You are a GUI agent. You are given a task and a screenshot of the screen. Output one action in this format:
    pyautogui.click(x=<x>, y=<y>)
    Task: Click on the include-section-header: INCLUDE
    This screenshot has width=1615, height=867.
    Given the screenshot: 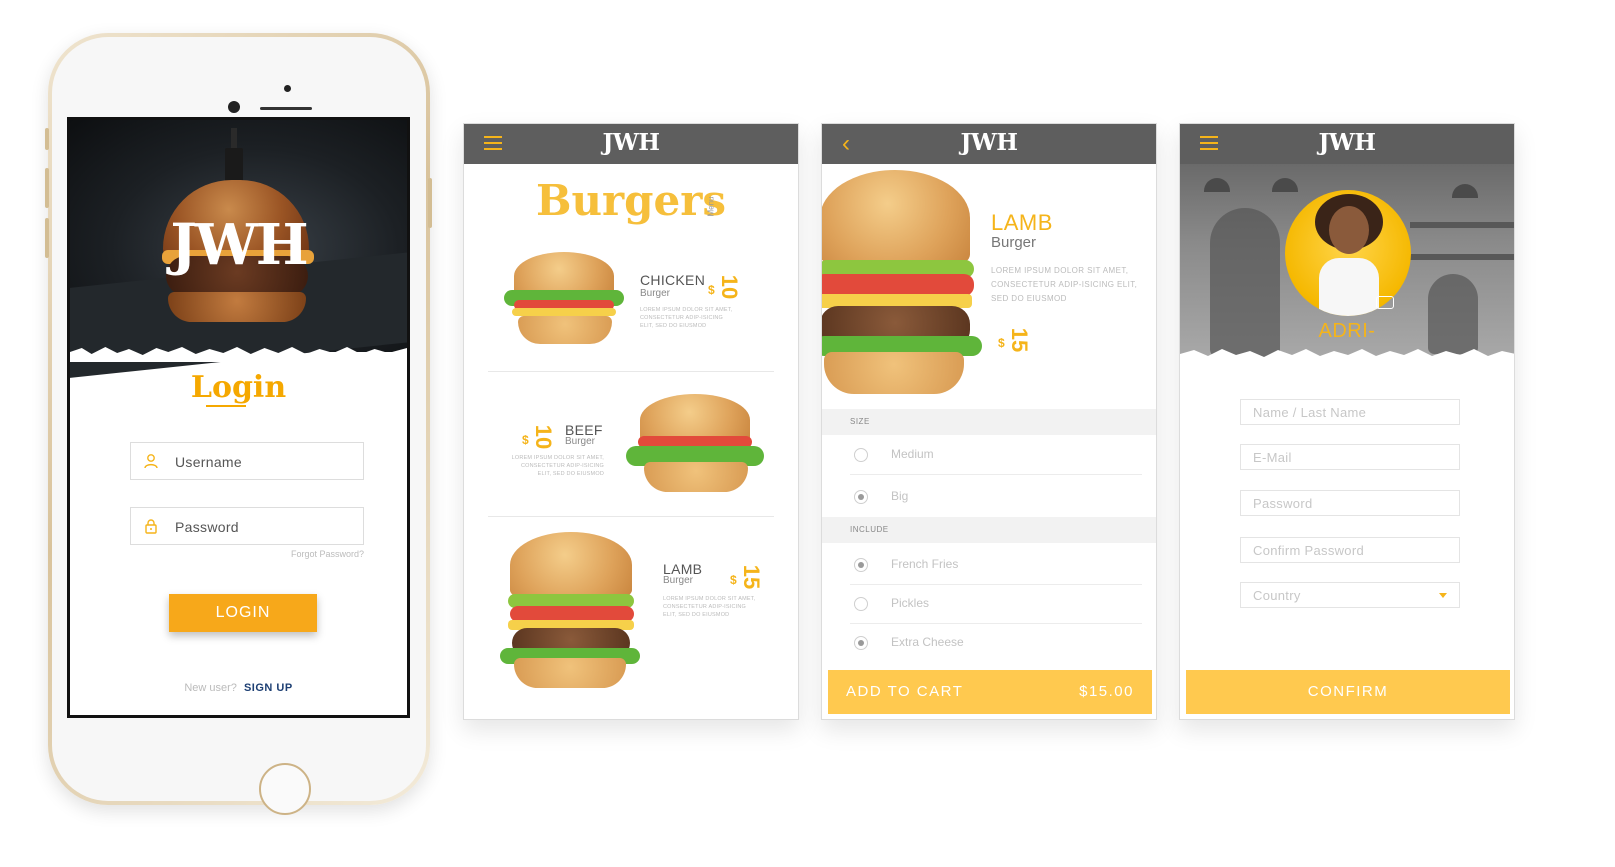 What is the action you would take?
    pyautogui.click(x=989, y=530)
    